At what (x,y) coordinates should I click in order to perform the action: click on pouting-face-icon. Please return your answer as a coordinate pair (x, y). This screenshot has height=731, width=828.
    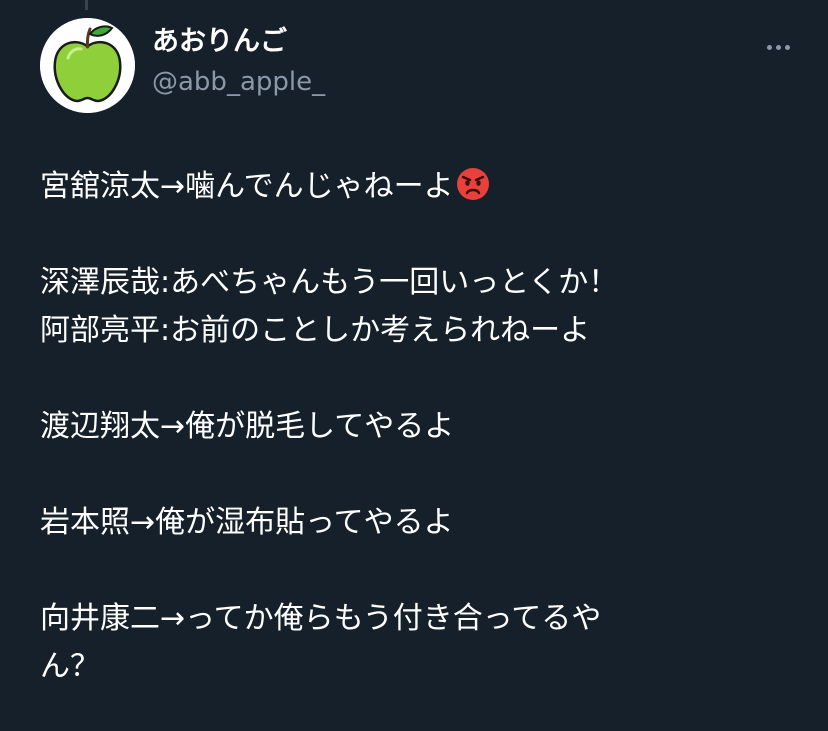
    Looking at the image, I should click on (473, 184).